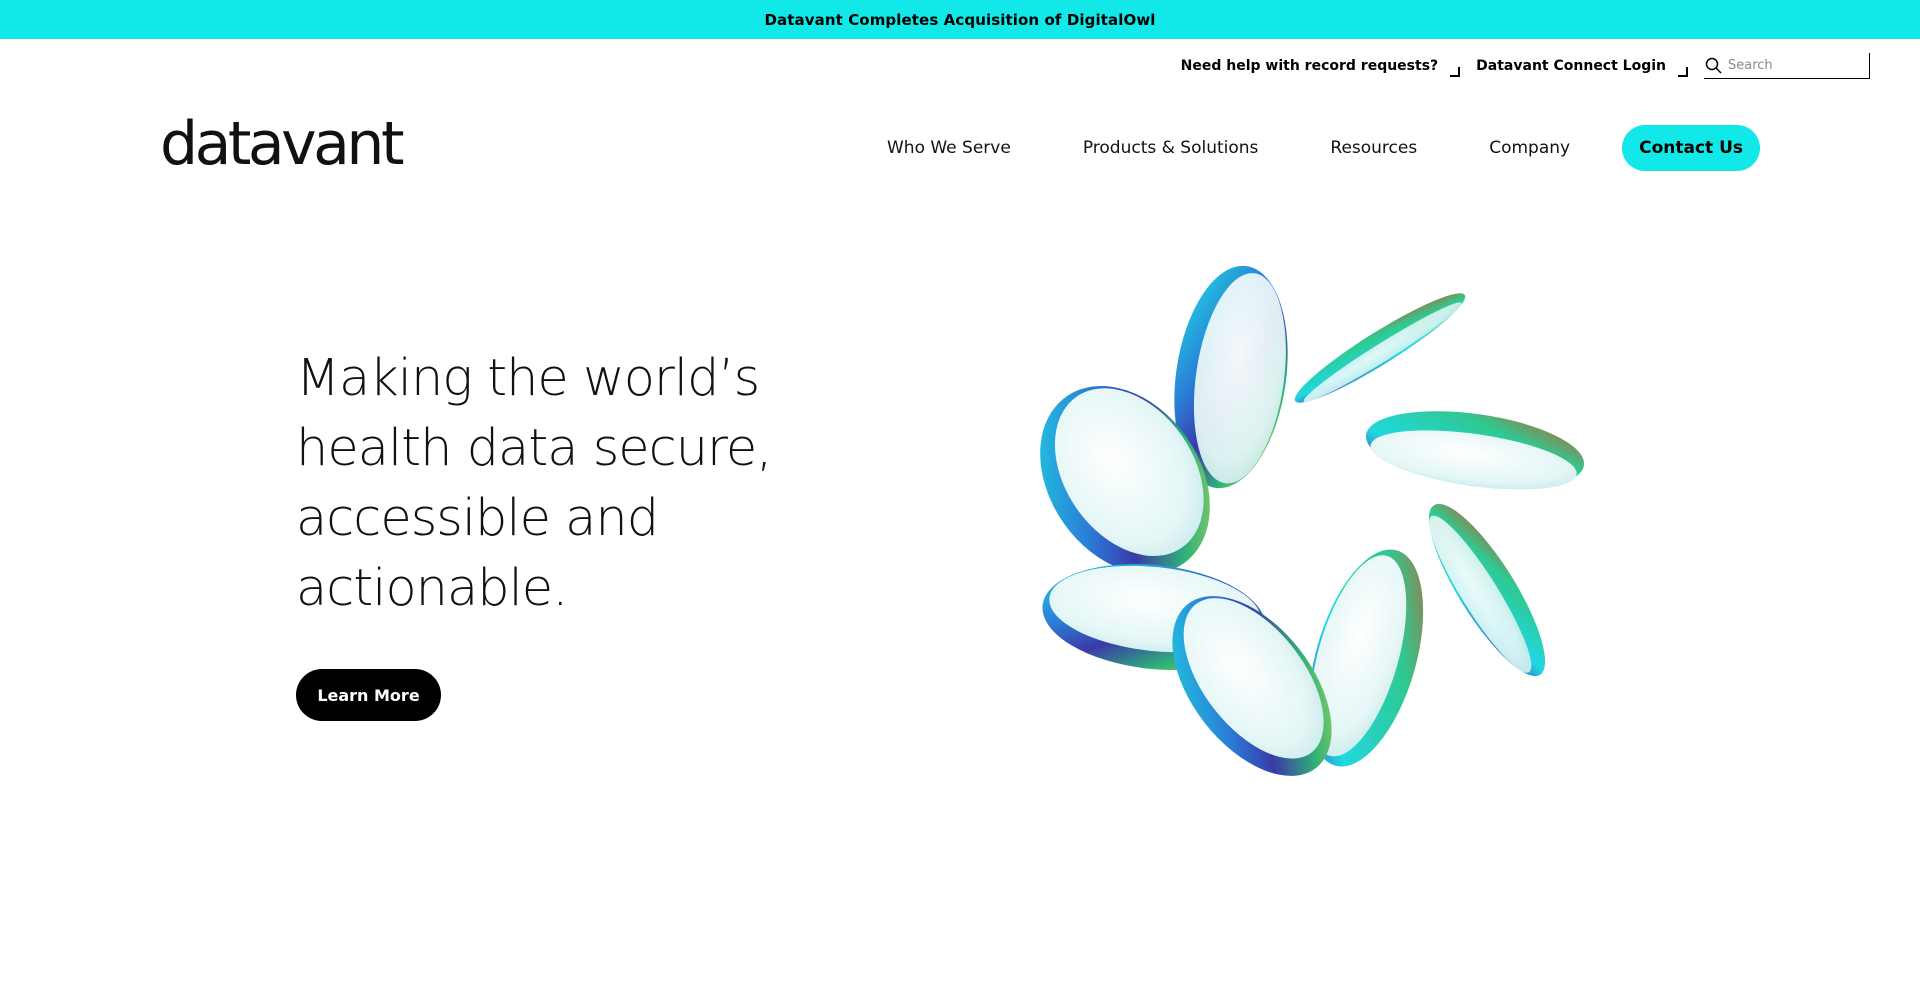 The image size is (1920, 993). Describe the element at coordinates (1312, 520) in the screenshot. I see `glass-disc-art` at that location.